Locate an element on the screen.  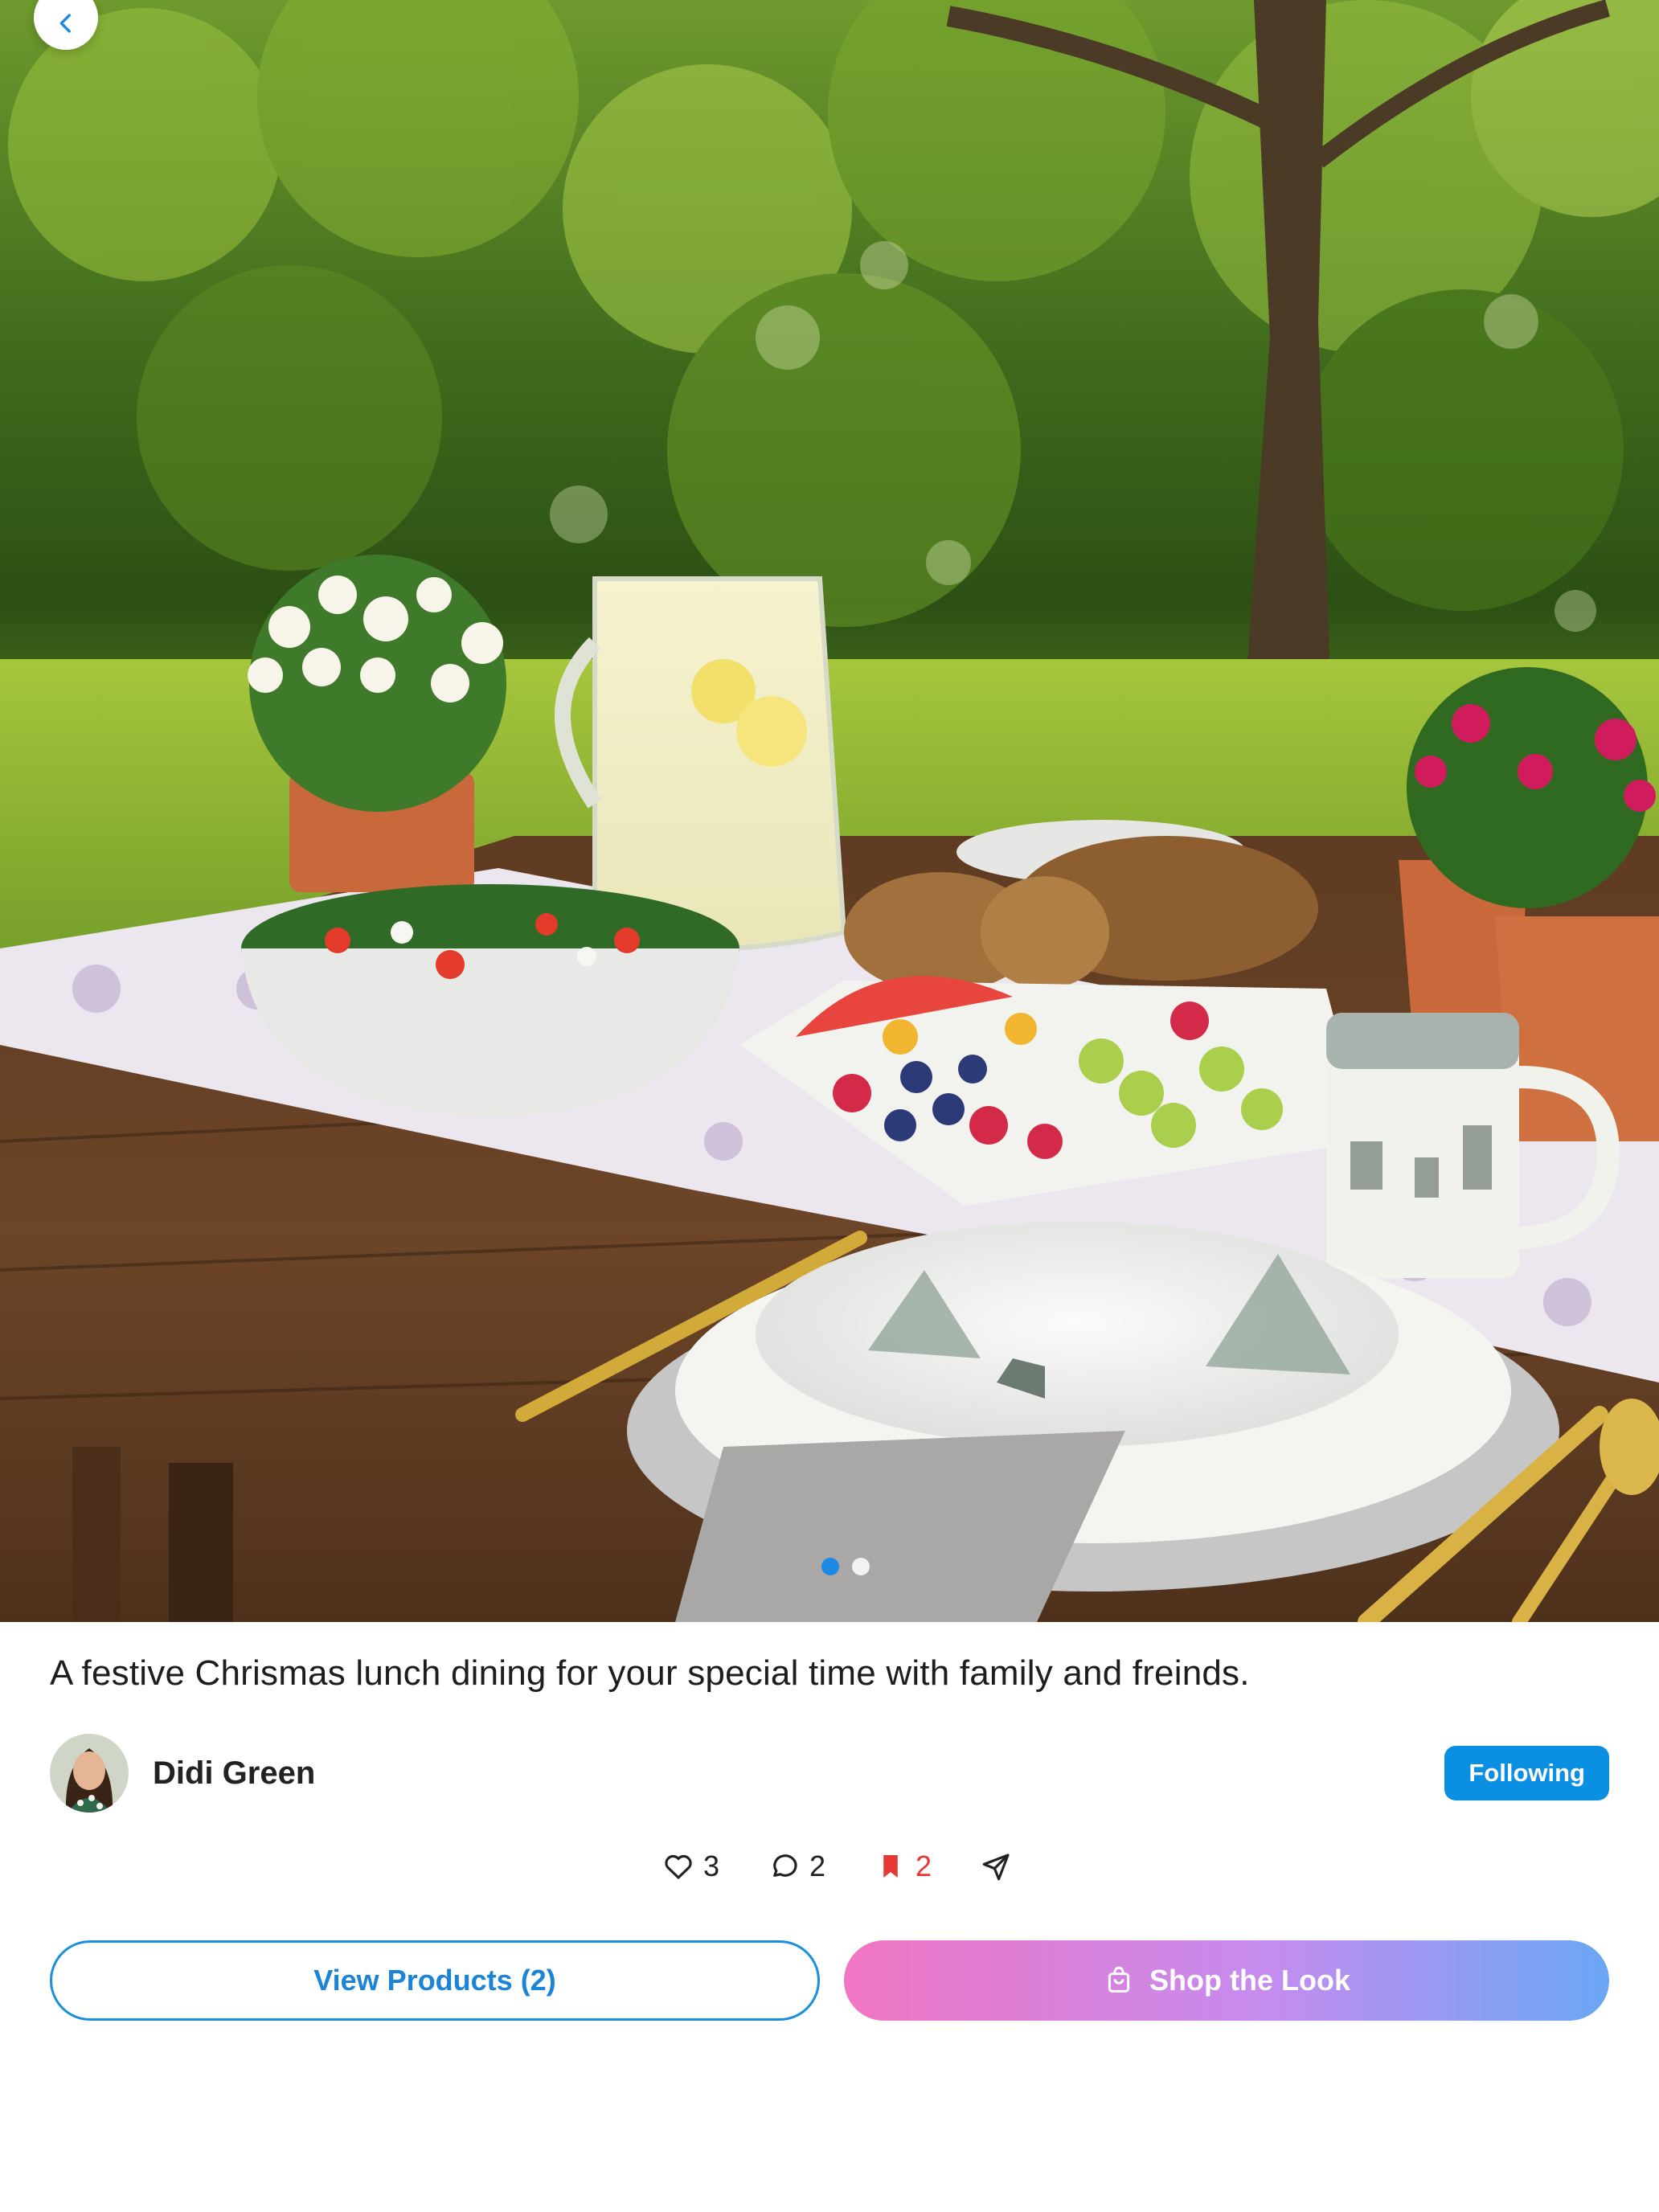
carousel-dot-active is located at coordinates (830, 1566).